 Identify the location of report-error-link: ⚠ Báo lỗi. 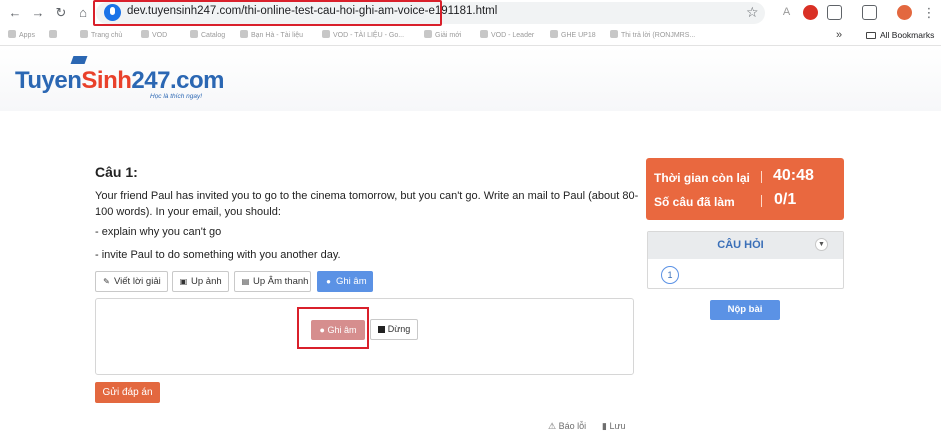
(567, 426).